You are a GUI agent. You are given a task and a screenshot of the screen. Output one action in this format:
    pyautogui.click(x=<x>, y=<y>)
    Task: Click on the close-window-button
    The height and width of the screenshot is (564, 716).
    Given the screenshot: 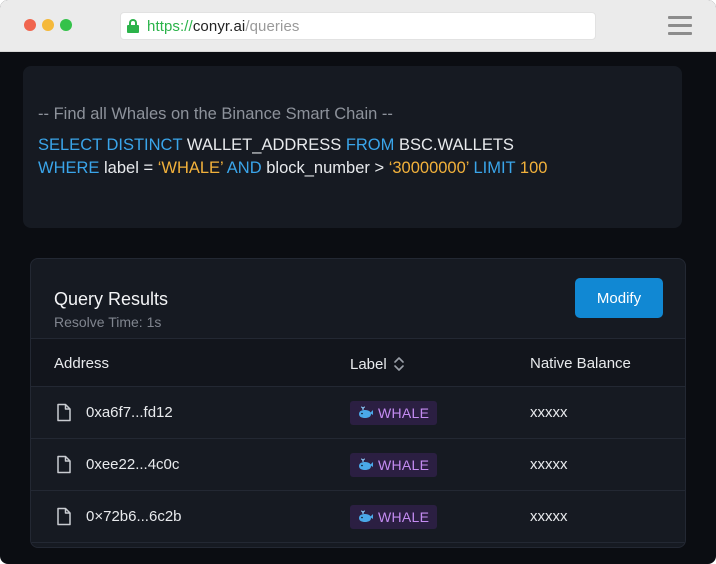 What is the action you would take?
    pyautogui.click(x=30, y=25)
    